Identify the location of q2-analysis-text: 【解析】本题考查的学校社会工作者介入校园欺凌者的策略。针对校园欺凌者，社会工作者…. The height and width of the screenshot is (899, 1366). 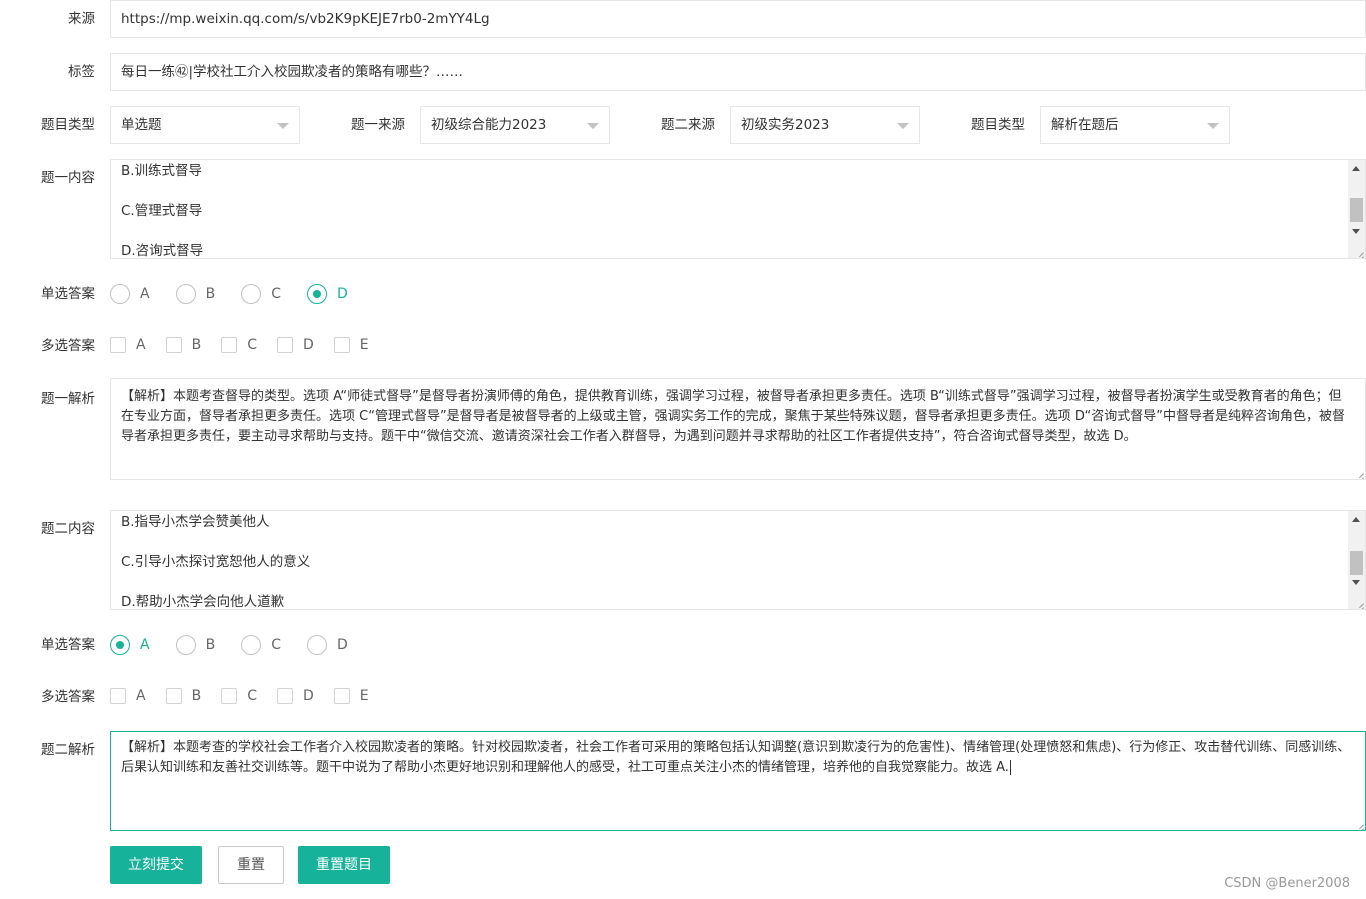
(736, 757).